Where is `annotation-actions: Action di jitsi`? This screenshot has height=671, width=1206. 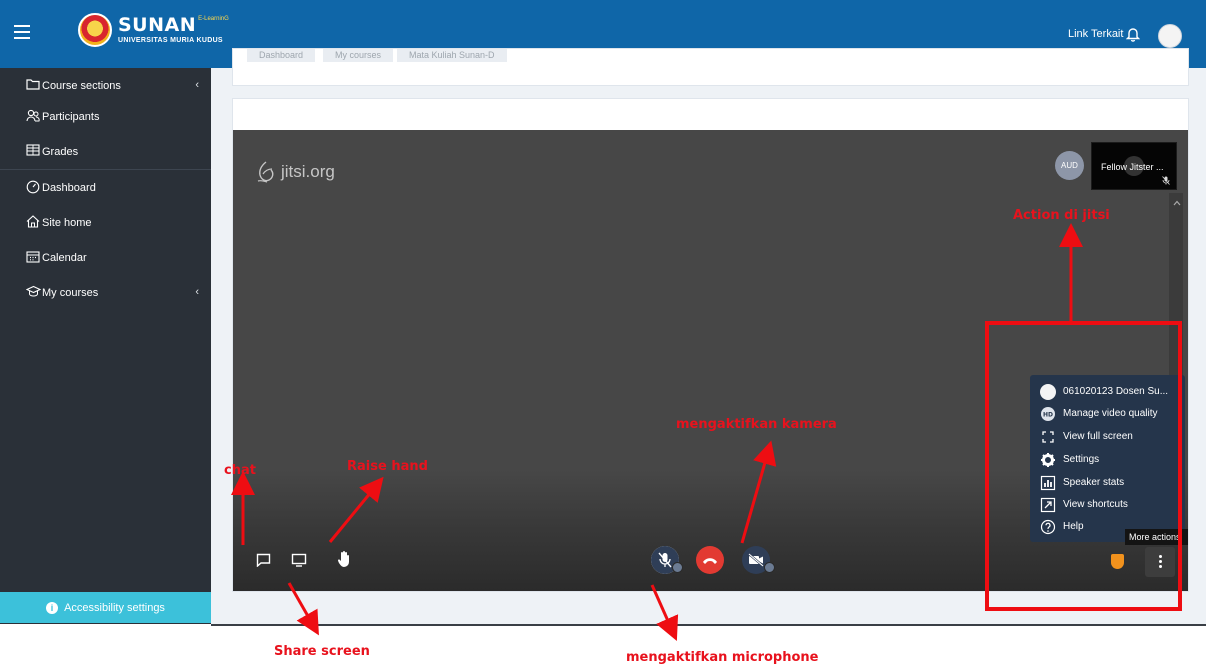
annotation-actions: Action di jitsi is located at coordinates (1061, 215).